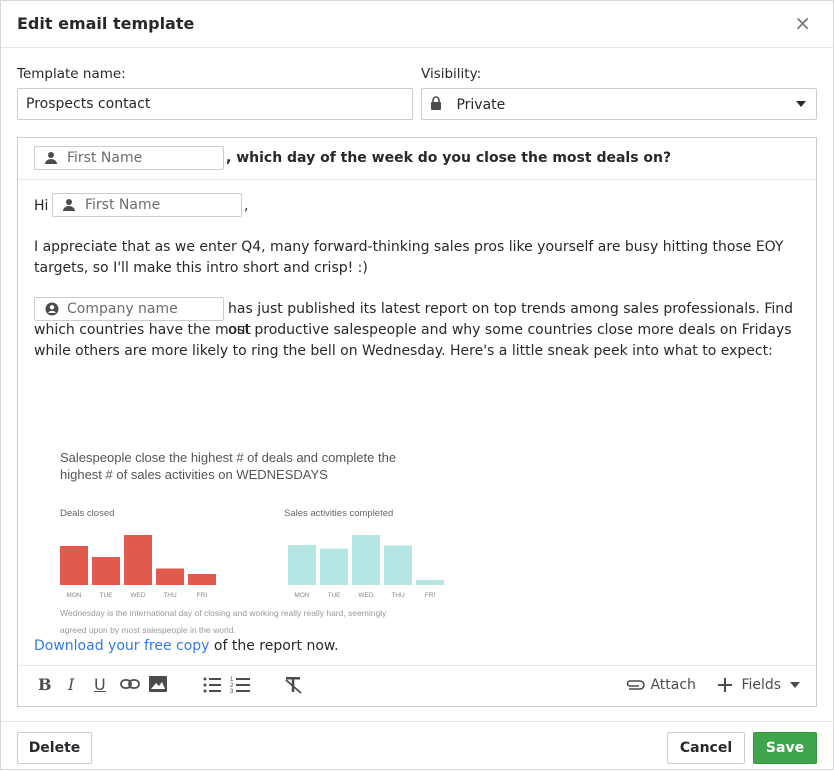 This screenshot has width=834, height=771. Describe the element at coordinates (122, 309) in the screenshot. I see `company-name-label: Company name` at that location.